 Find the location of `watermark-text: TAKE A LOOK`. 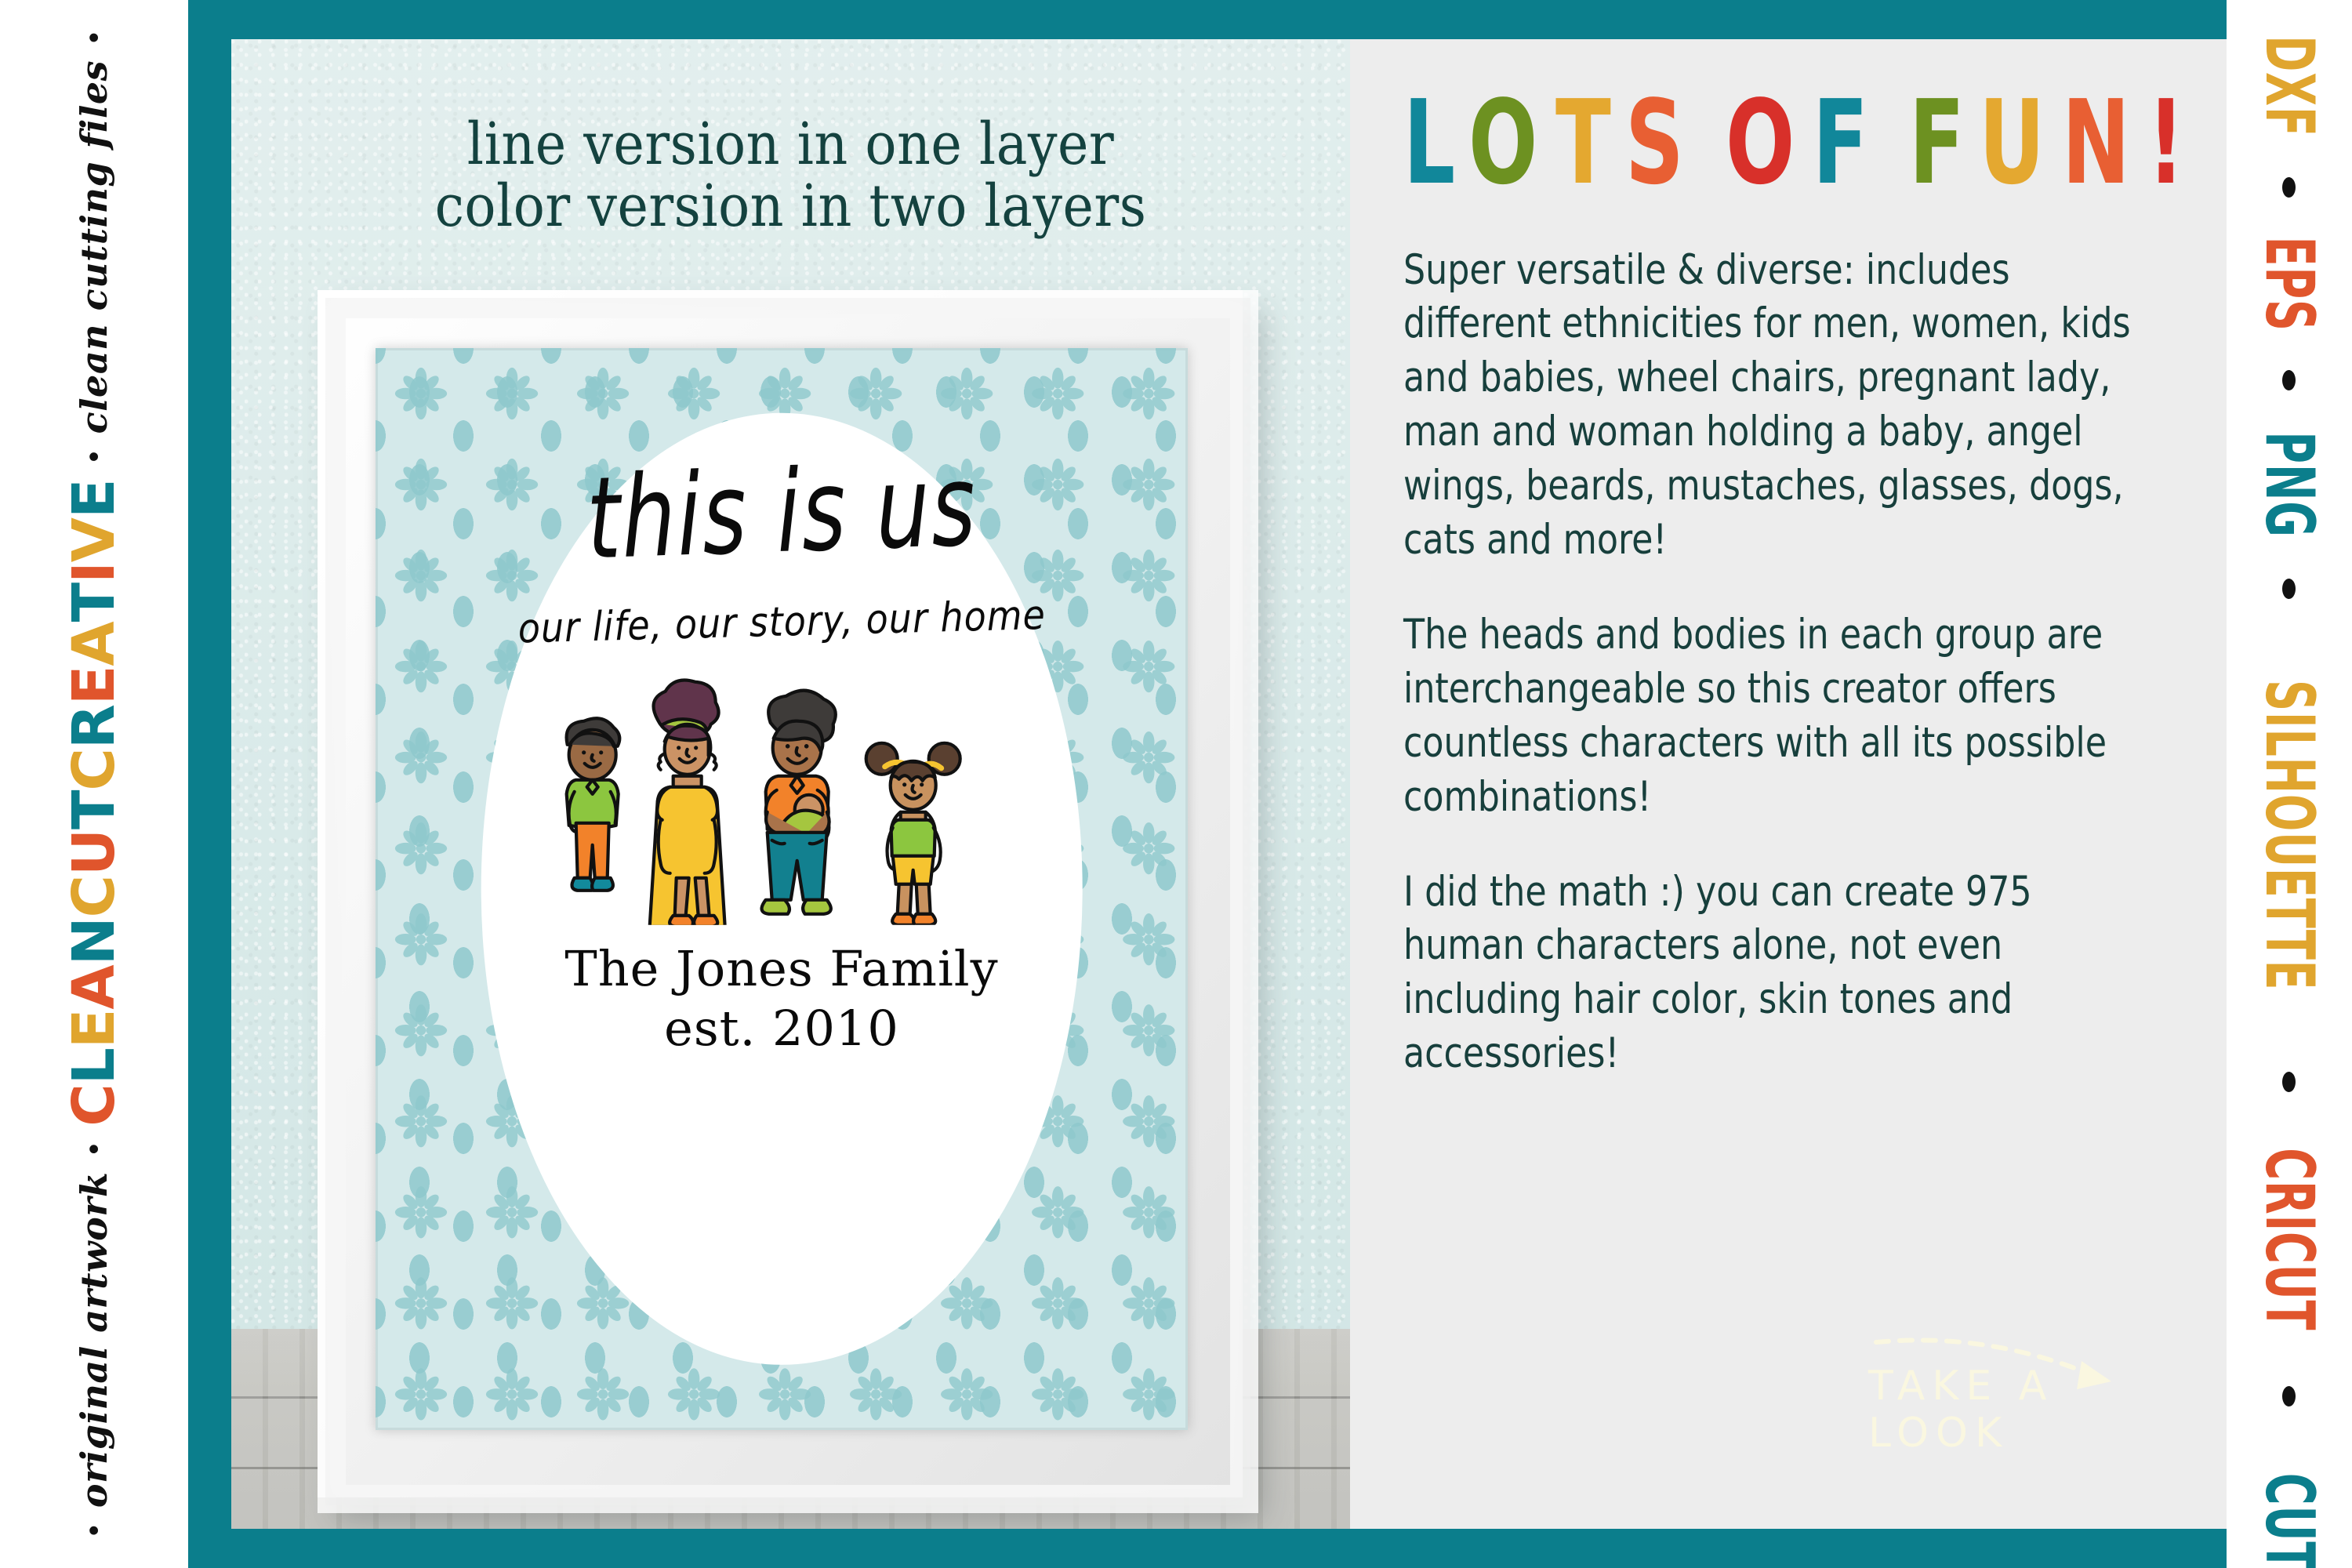

watermark-text: TAKE A LOOK is located at coordinates (1961, 1410).